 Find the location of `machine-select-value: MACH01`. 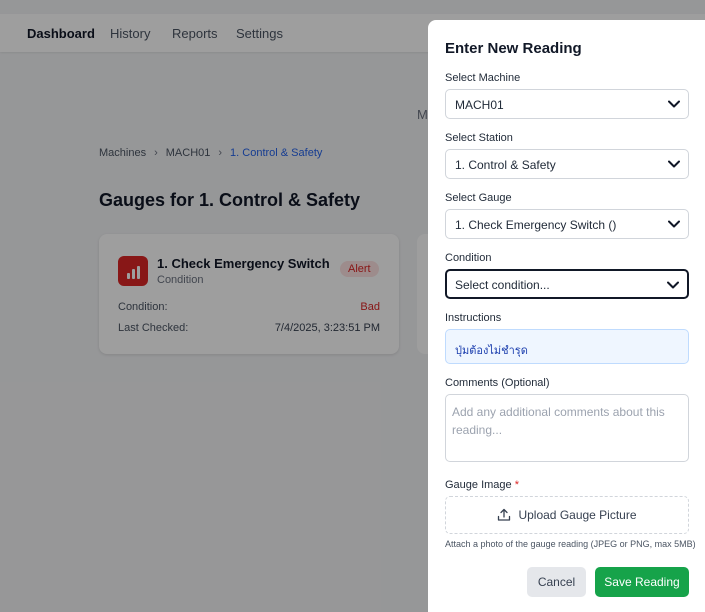

machine-select-value: MACH01 is located at coordinates (479, 105).